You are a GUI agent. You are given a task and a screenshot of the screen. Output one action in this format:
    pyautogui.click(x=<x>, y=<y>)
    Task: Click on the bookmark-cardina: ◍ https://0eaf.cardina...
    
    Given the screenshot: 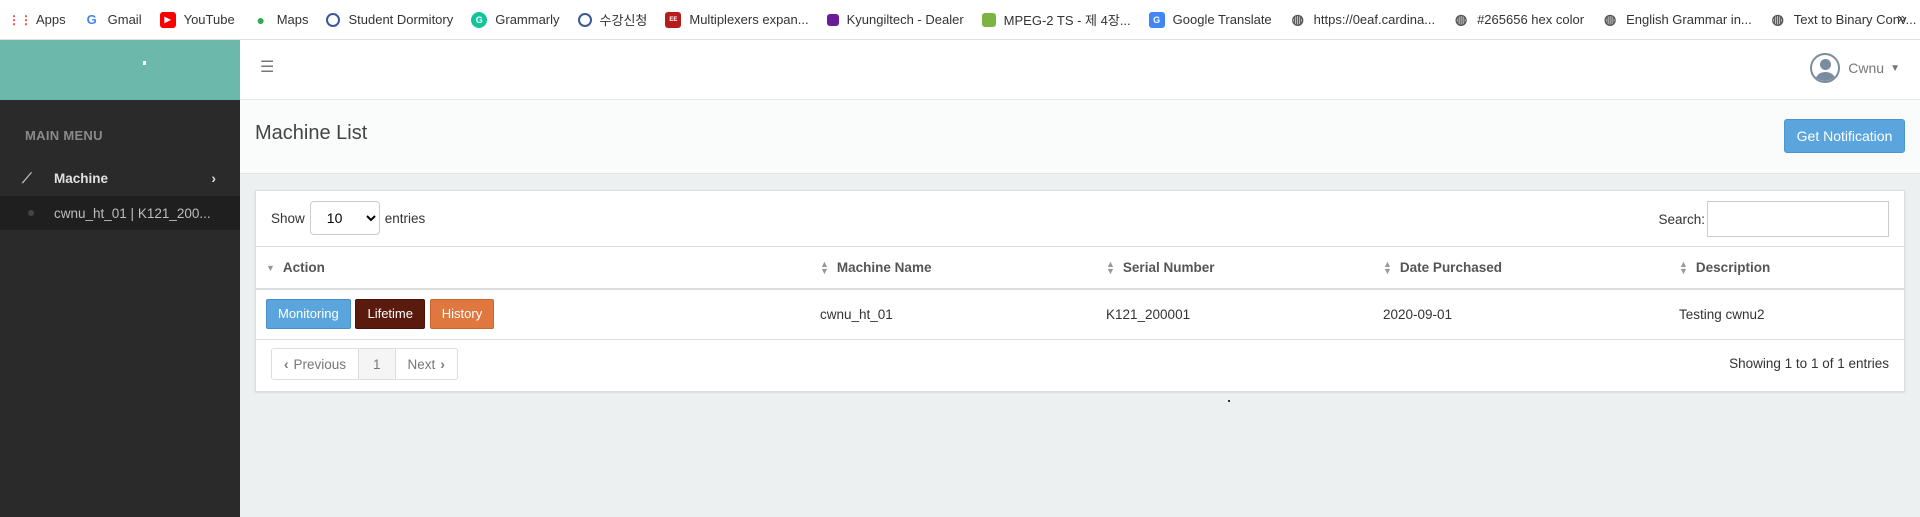 What is the action you would take?
    pyautogui.click(x=1363, y=19)
    